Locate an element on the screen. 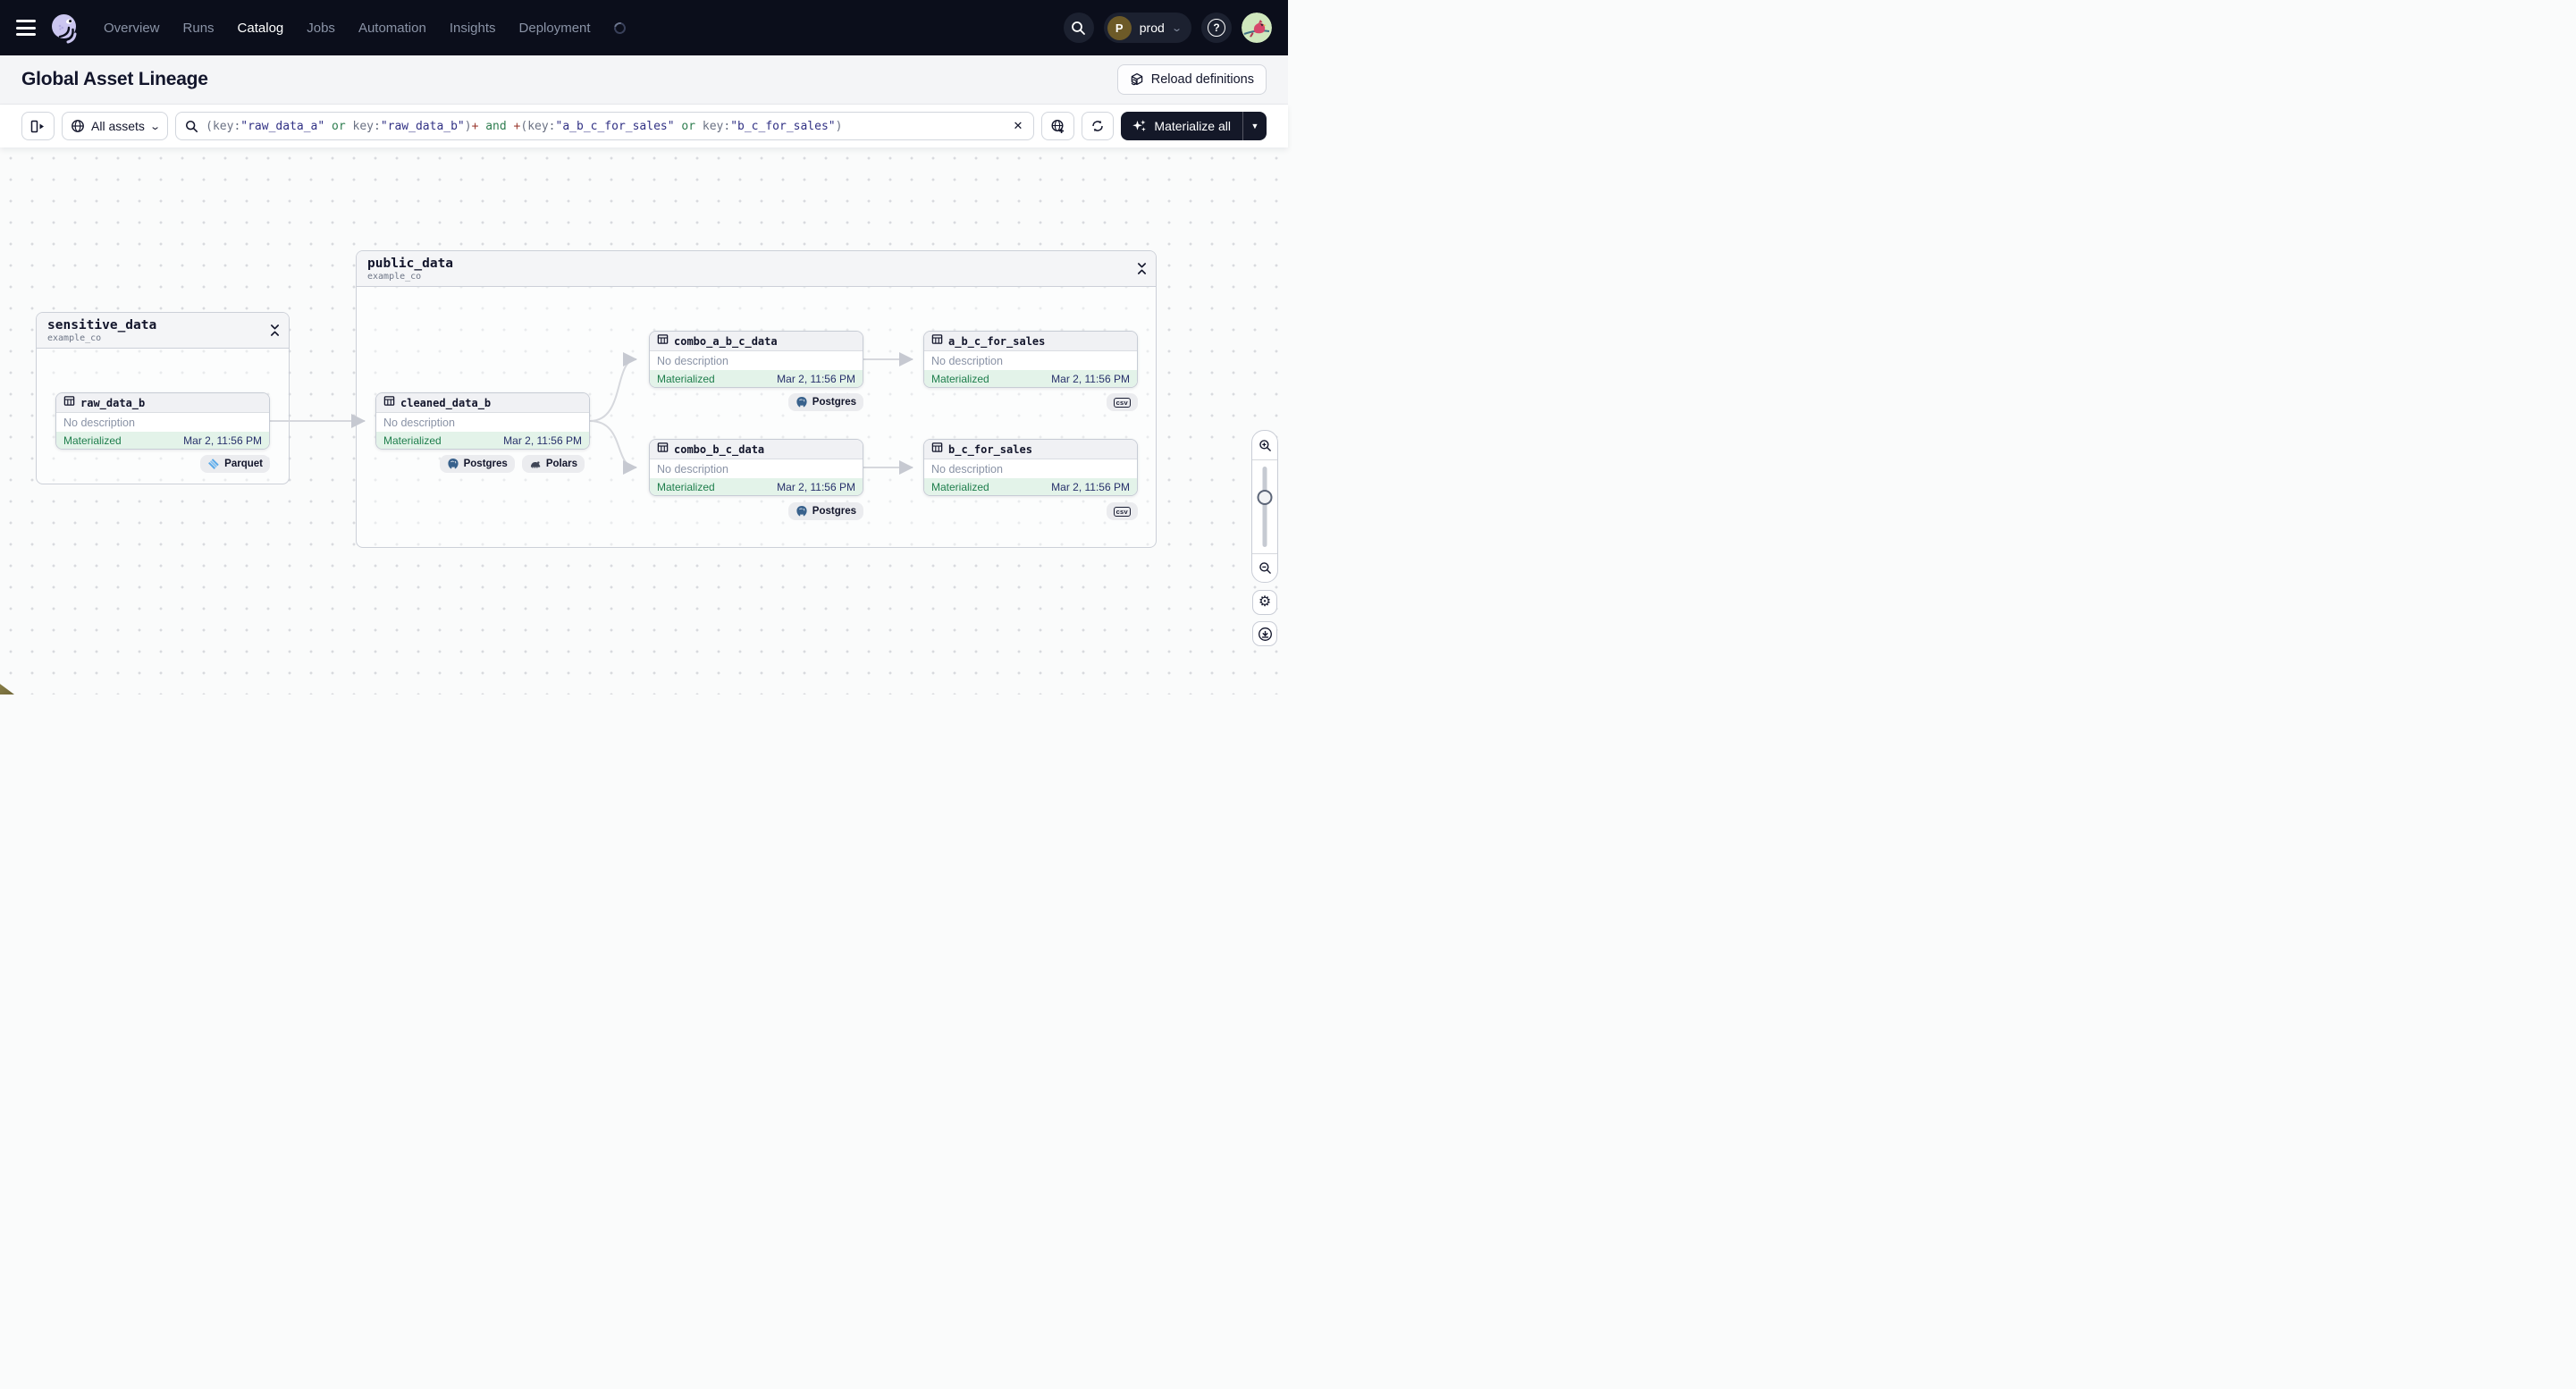 Image resolution: width=2576 pixels, height=1389 pixels. kind-tag-parquet: Parquet is located at coordinates (235, 464).